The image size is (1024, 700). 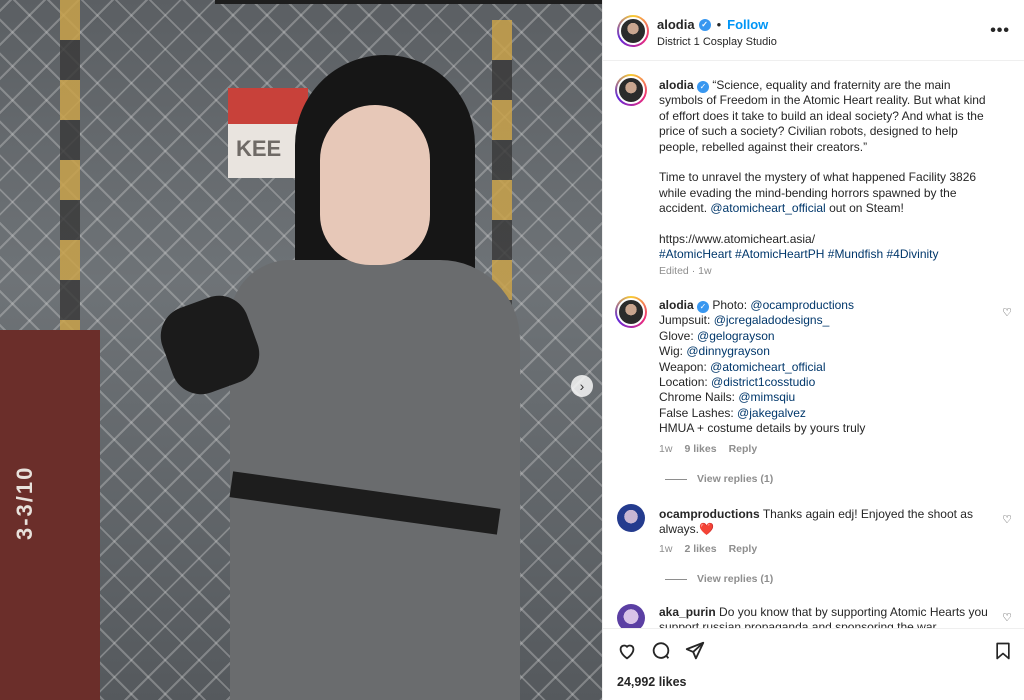 I want to click on chevron-right-icon: ›, so click(x=582, y=386).